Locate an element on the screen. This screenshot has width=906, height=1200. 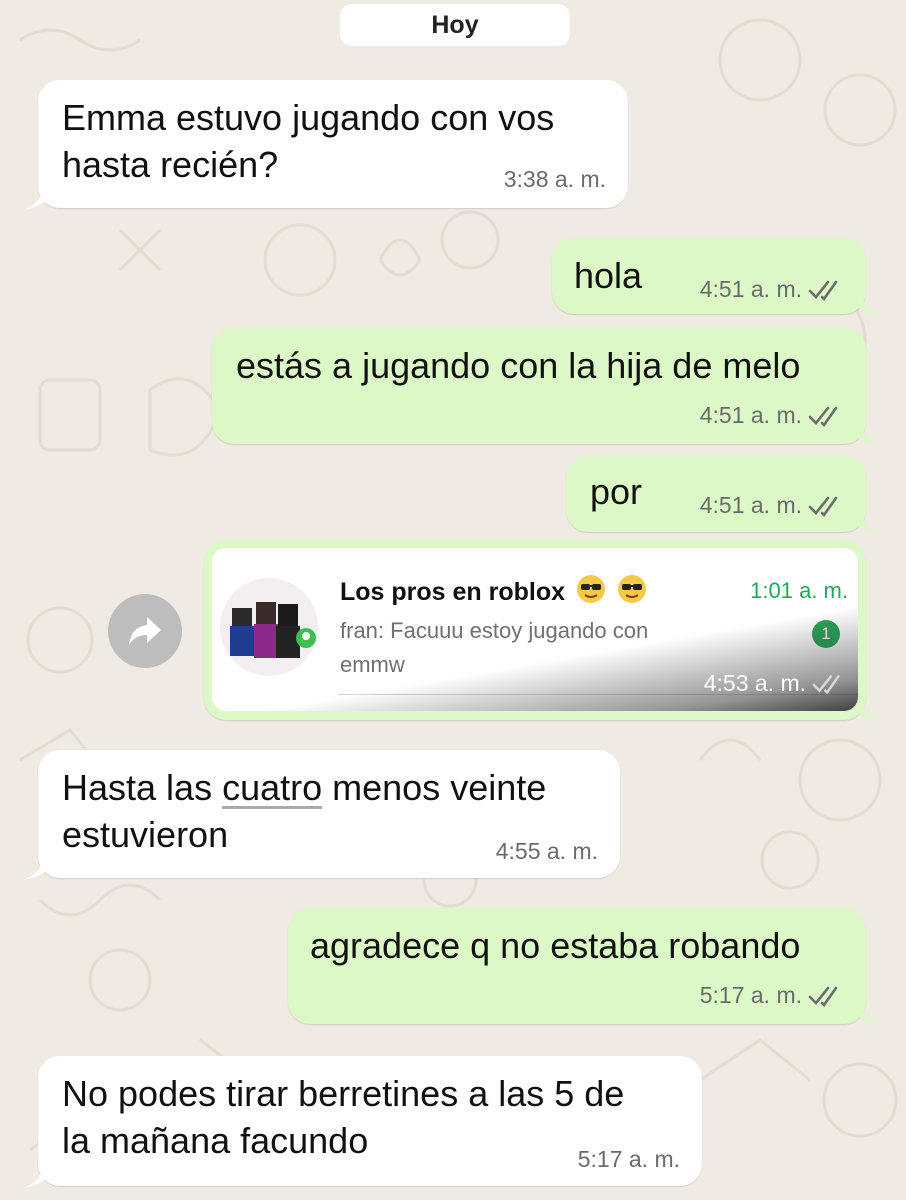
message-text: por is located at coordinates (616, 491).